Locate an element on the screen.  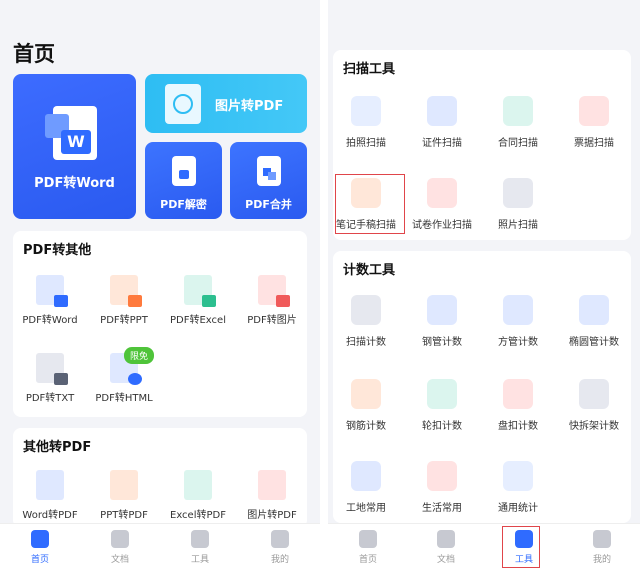
square-pipe-count-tool: 方管计数 is located at coordinates (518, 321).